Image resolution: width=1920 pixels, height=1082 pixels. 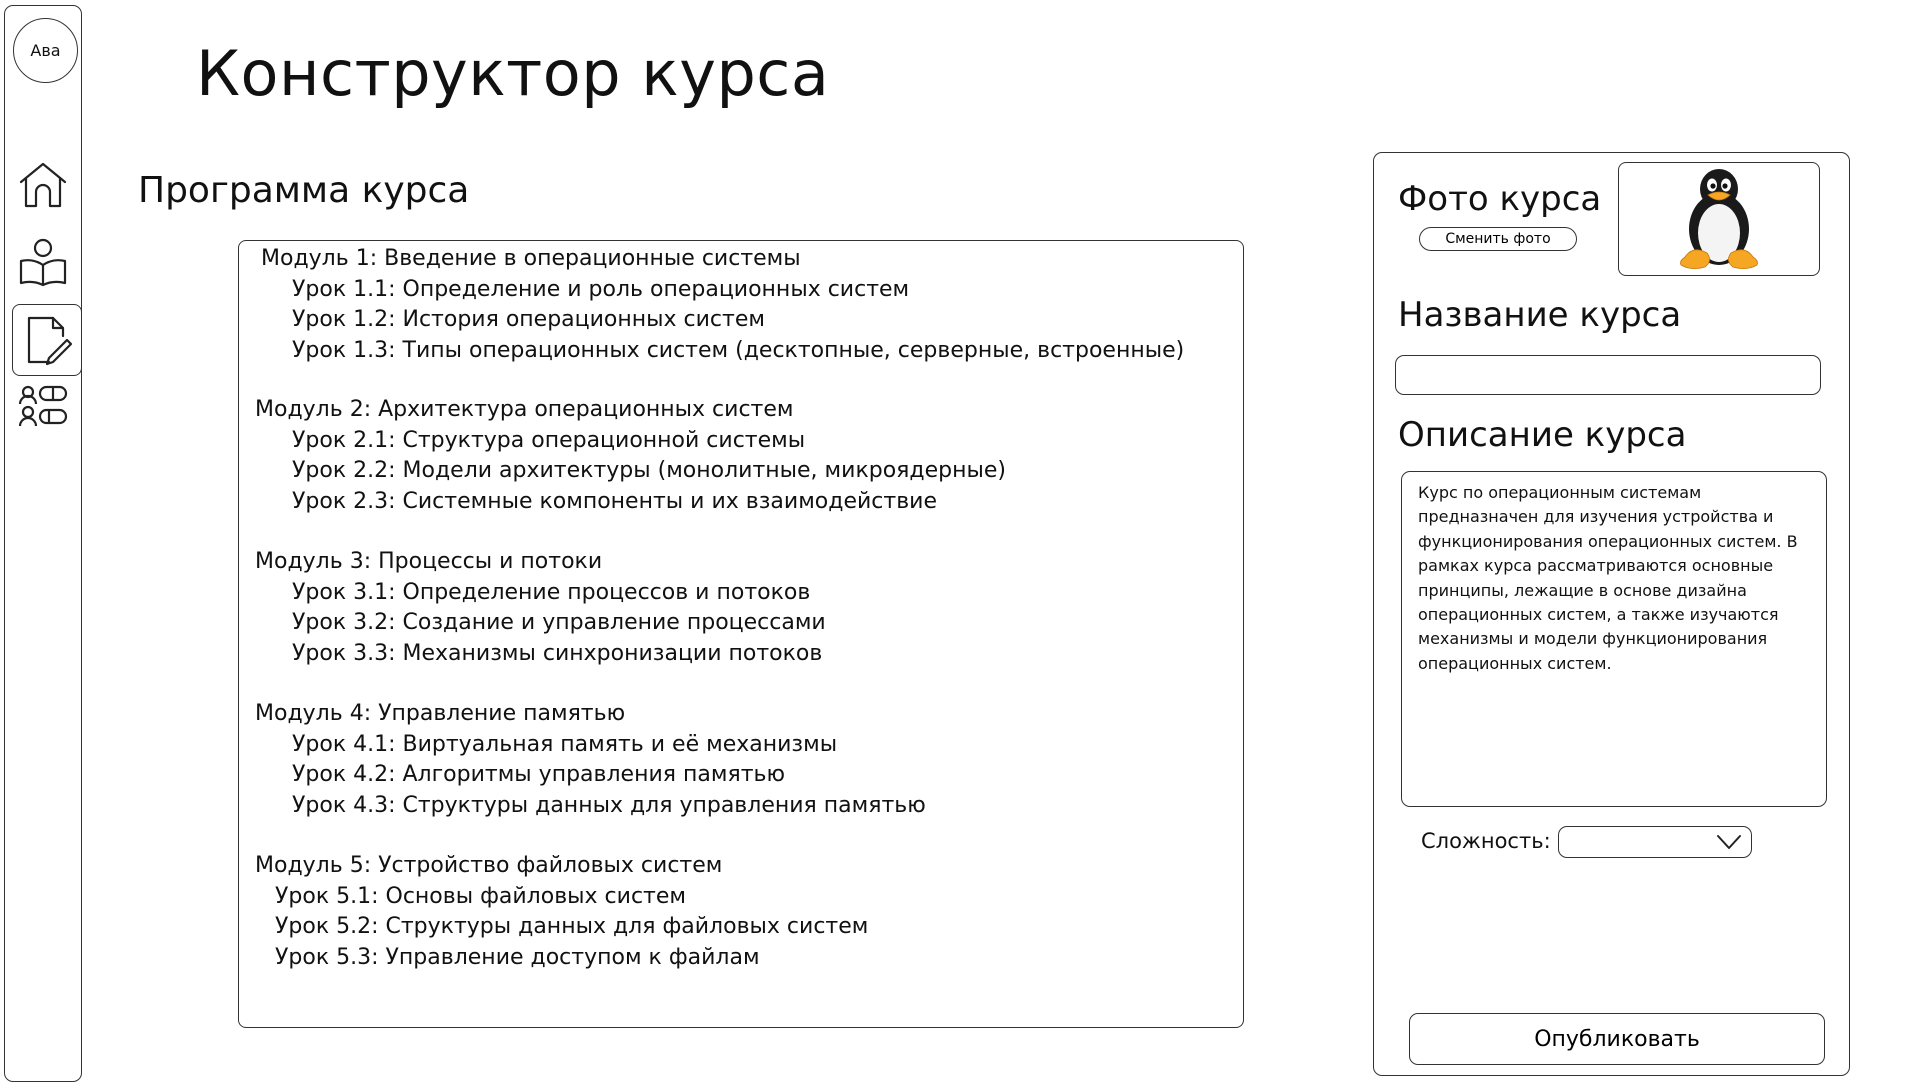 What do you see at coordinates (50, 341) in the screenshot?
I see `document-edit-icon` at bounding box center [50, 341].